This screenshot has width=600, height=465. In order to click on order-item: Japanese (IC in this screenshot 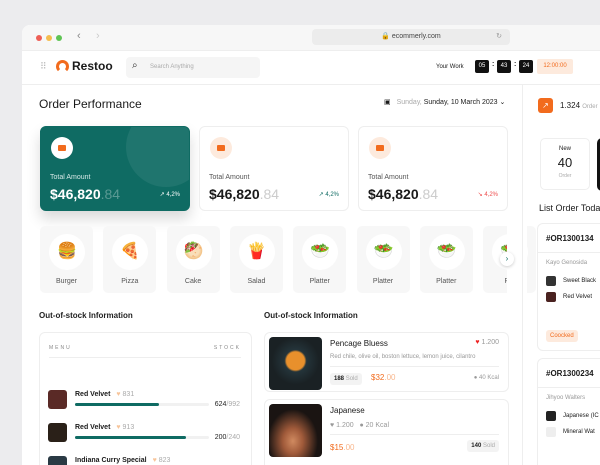, I will do `click(581, 416)`.